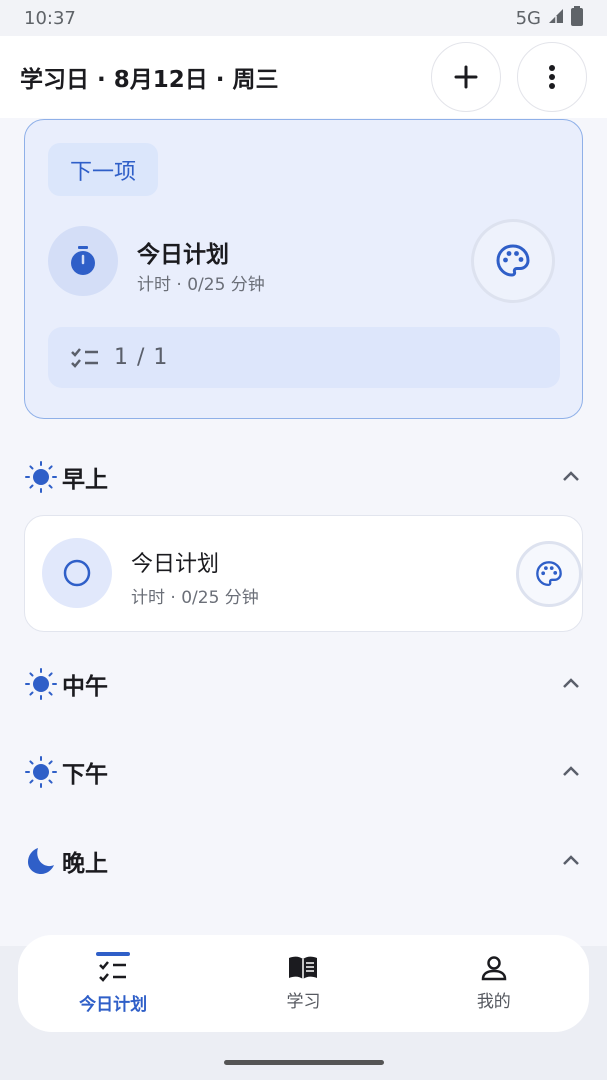  What do you see at coordinates (303, 18) in the screenshot?
I see `status-bar: 10:37 5G` at bounding box center [303, 18].